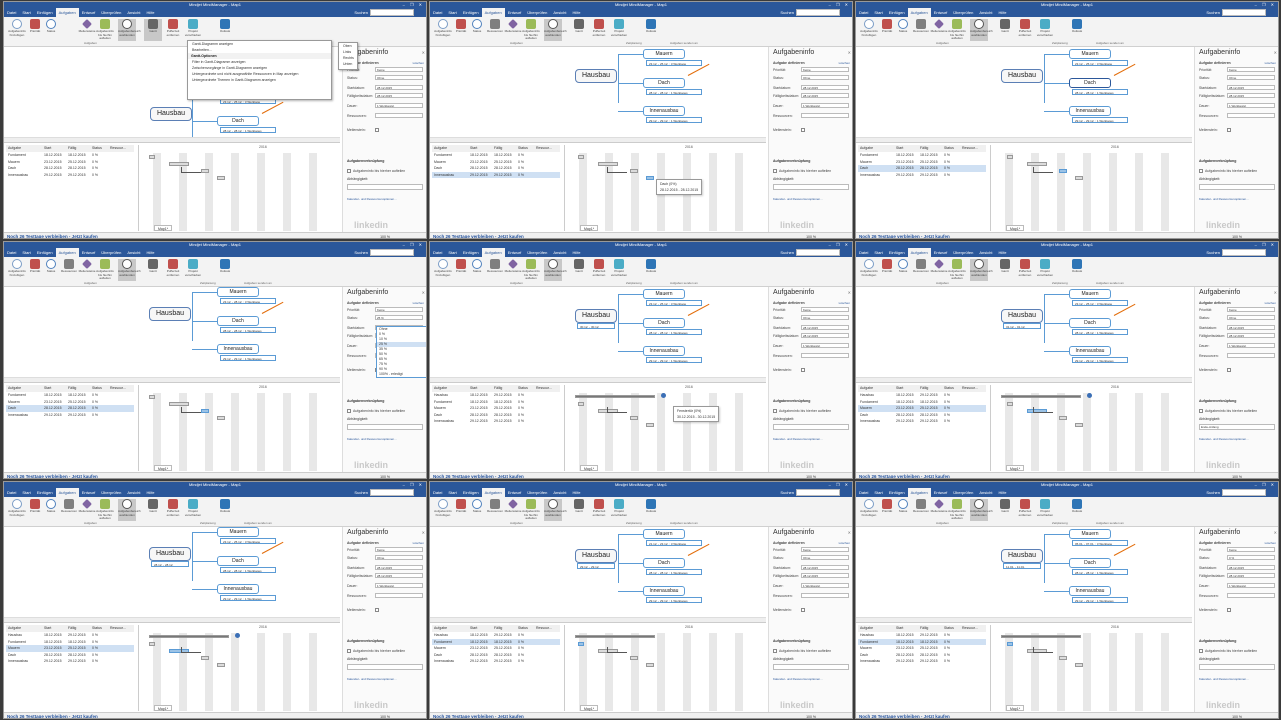  Describe the element at coordinates (392, 252) in the screenshot. I see `search-input` at that location.